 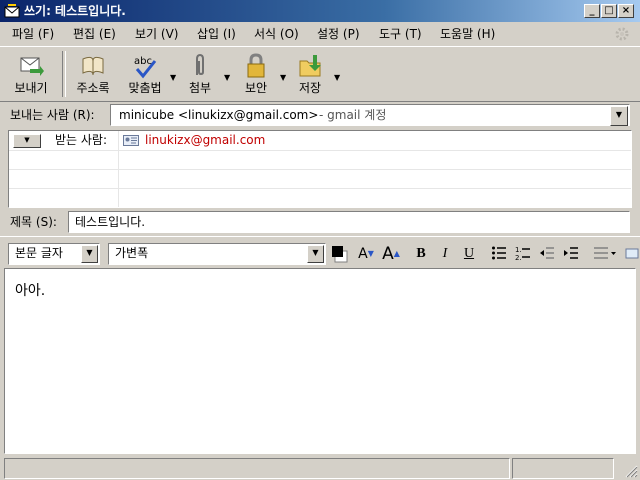 I want to click on minimize-button: _, so click(x=592, y=11).